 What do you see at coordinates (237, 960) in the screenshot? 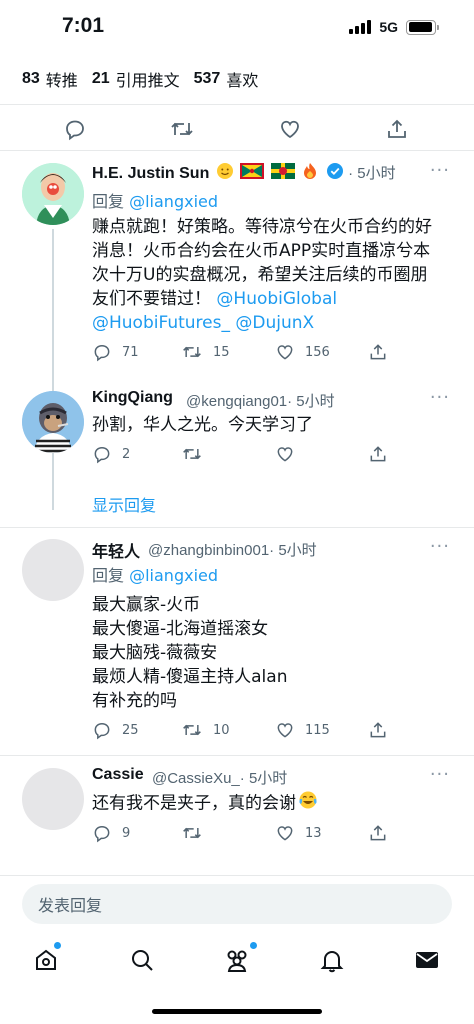
I see `communities-icon` at bounding box center [237, 960].